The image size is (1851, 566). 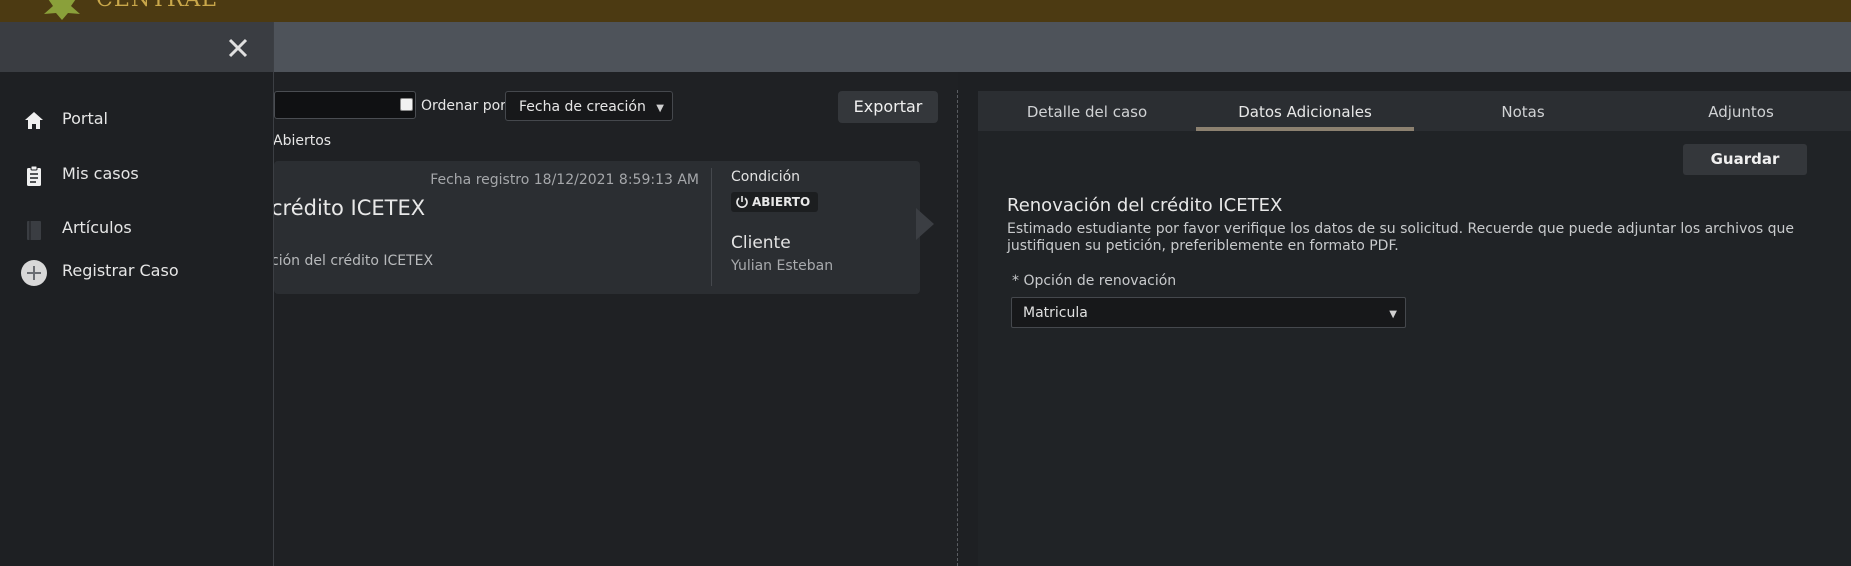 What do you see at coordinates (238, 48) in the screenshot?
I see `close-icon` at bounding box center [238, 48].